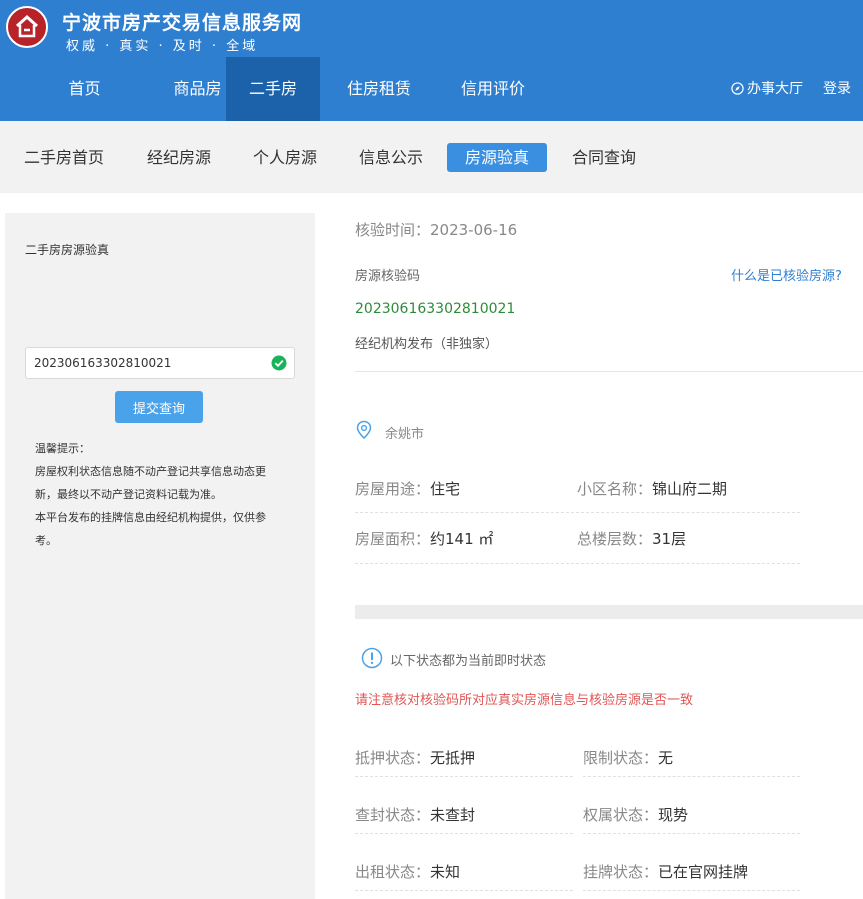 Image resolution: width=863 pixels, height=899 pixels. What do you see at coordinates (179, 157) in the screenshot?
I see `subnav-agency-listings: 经纪房源` at bounding box center [179, 157].